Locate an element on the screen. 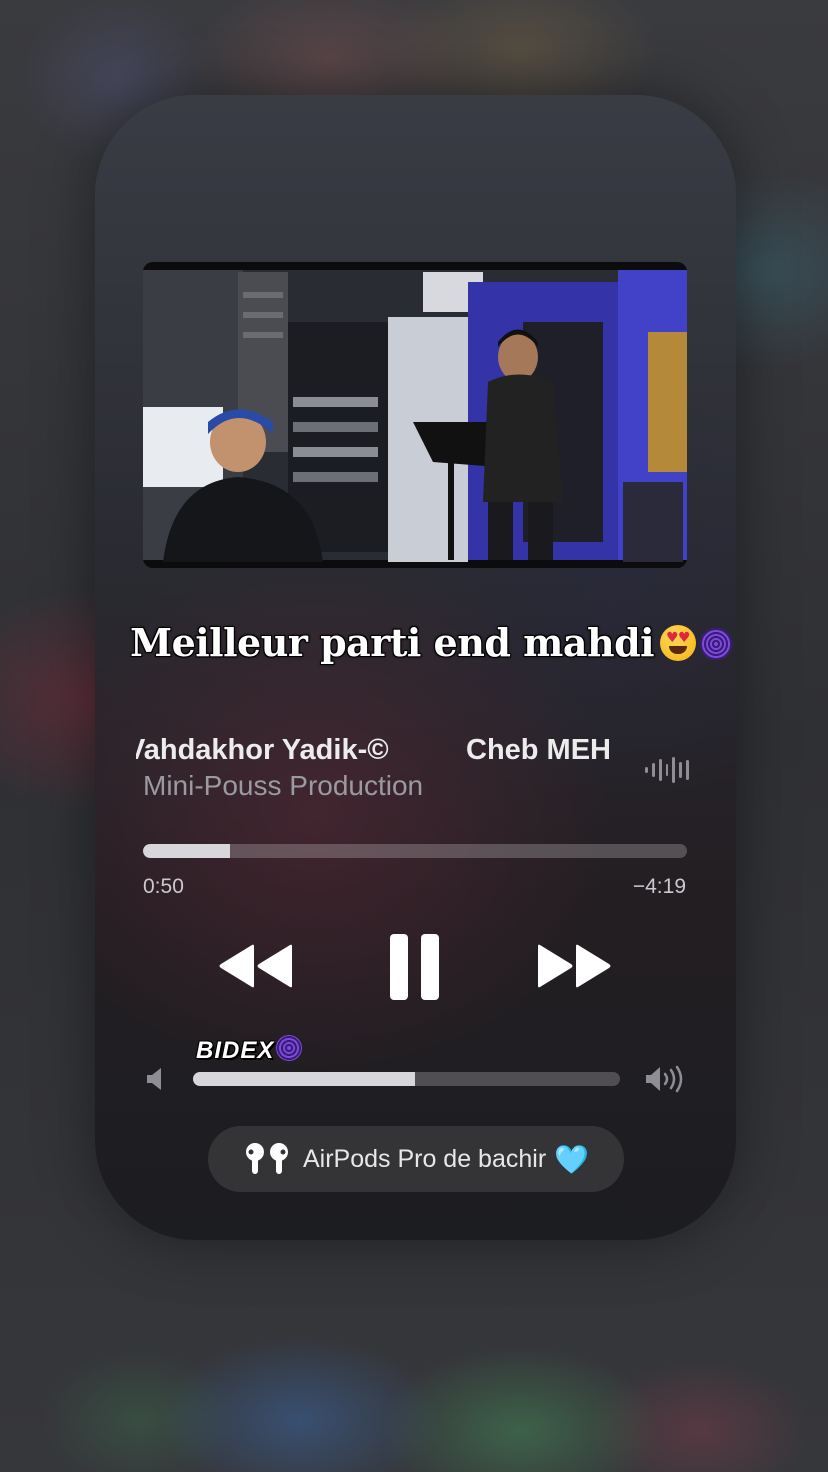 The image size is (828, 1472). fast-forward-icon is located at coordinates (574, 966).